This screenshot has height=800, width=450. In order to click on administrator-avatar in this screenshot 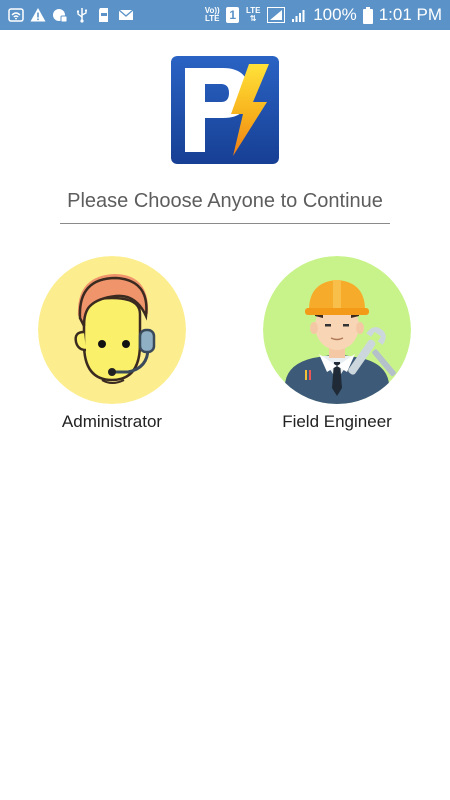, I will do `click(112, 330)`.